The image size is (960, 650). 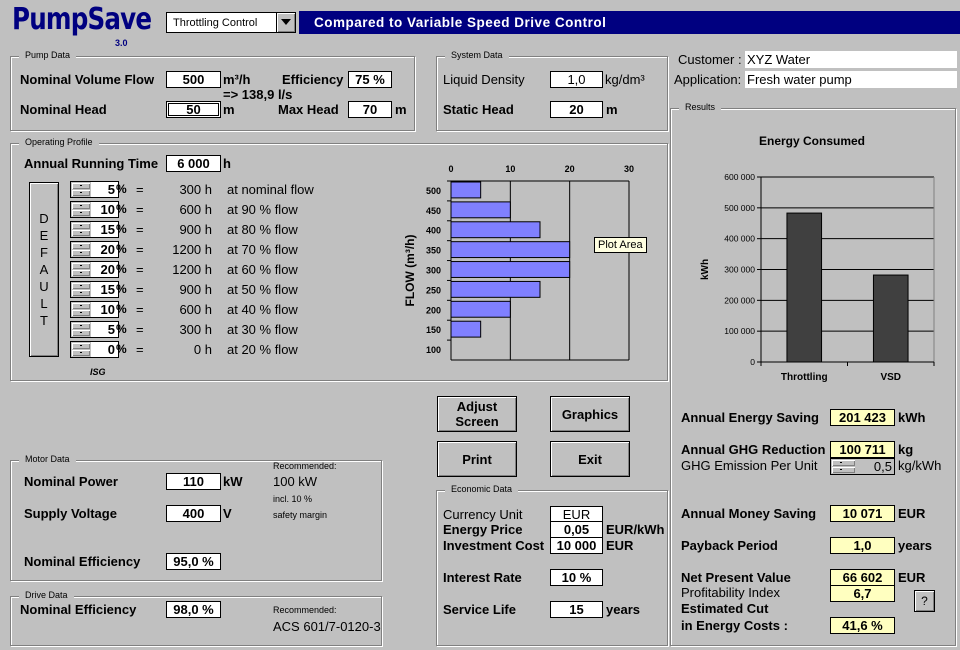 I want to click on hours-value: 0 h, so click(x=202, y=349).